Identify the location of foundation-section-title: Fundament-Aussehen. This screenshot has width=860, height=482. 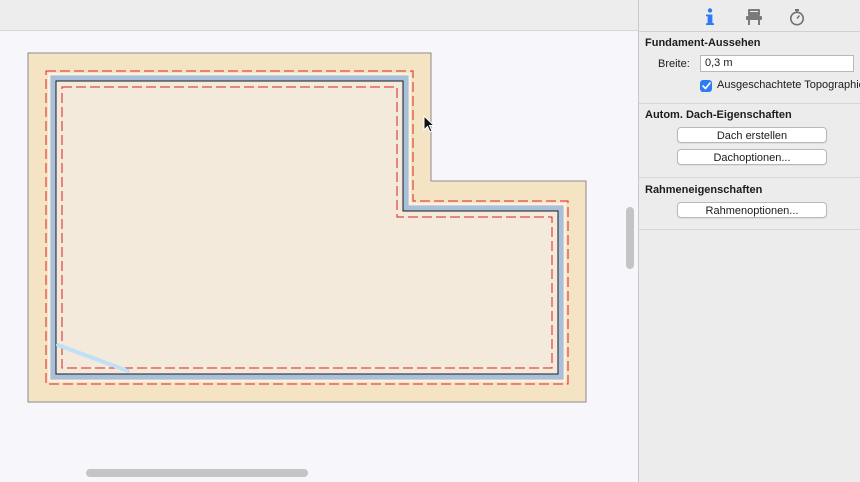
(703, 43).